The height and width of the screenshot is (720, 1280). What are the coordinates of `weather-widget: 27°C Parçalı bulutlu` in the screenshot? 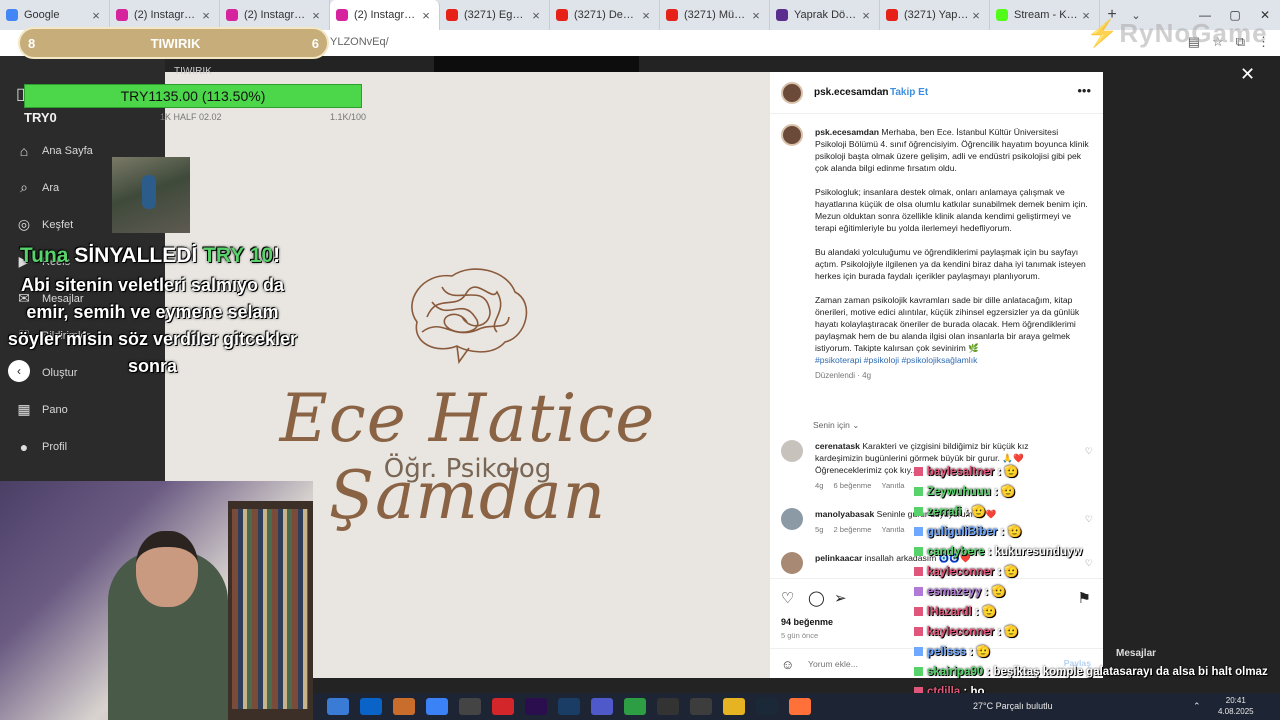 It's located at (1013, 706).